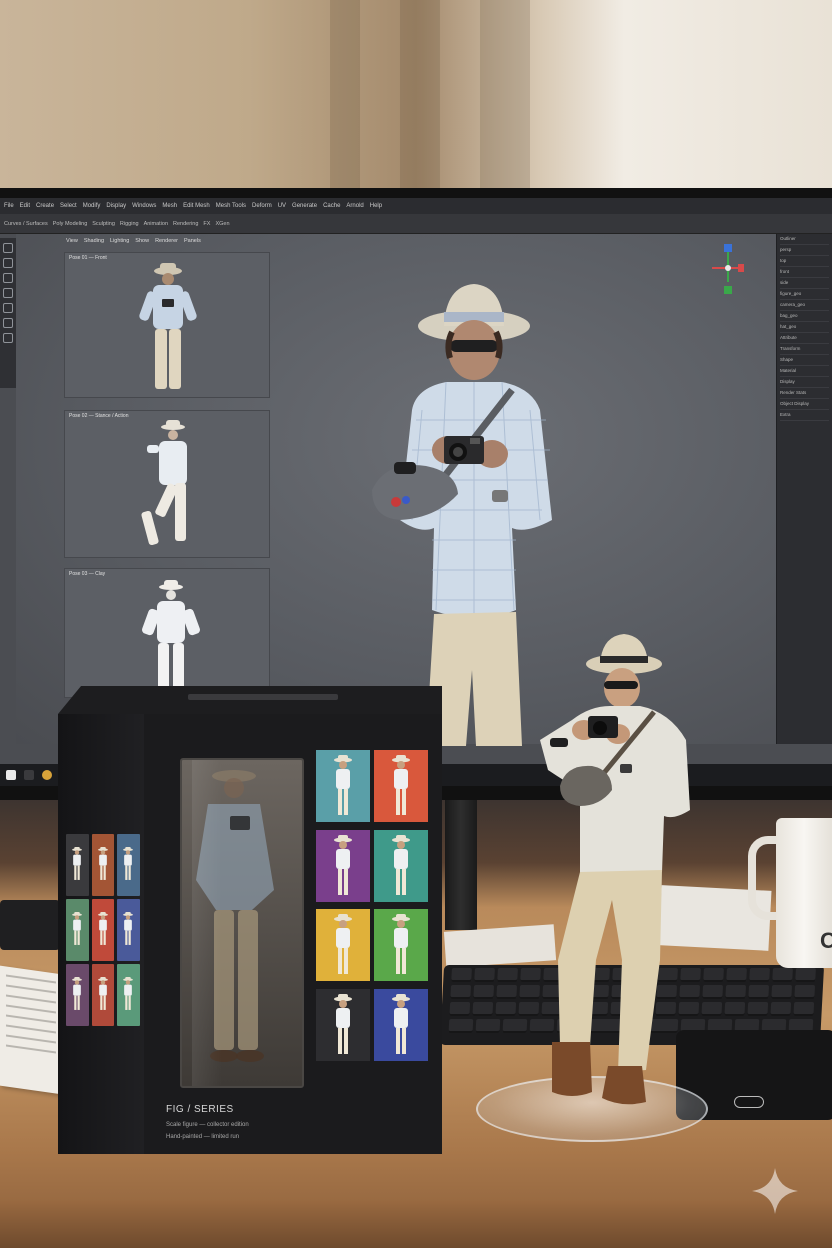 This screenshot has height=1248, width=832. Describe the element at coordinates (804, 273) in the screenshot. I see `outliner-row: front` at that location.